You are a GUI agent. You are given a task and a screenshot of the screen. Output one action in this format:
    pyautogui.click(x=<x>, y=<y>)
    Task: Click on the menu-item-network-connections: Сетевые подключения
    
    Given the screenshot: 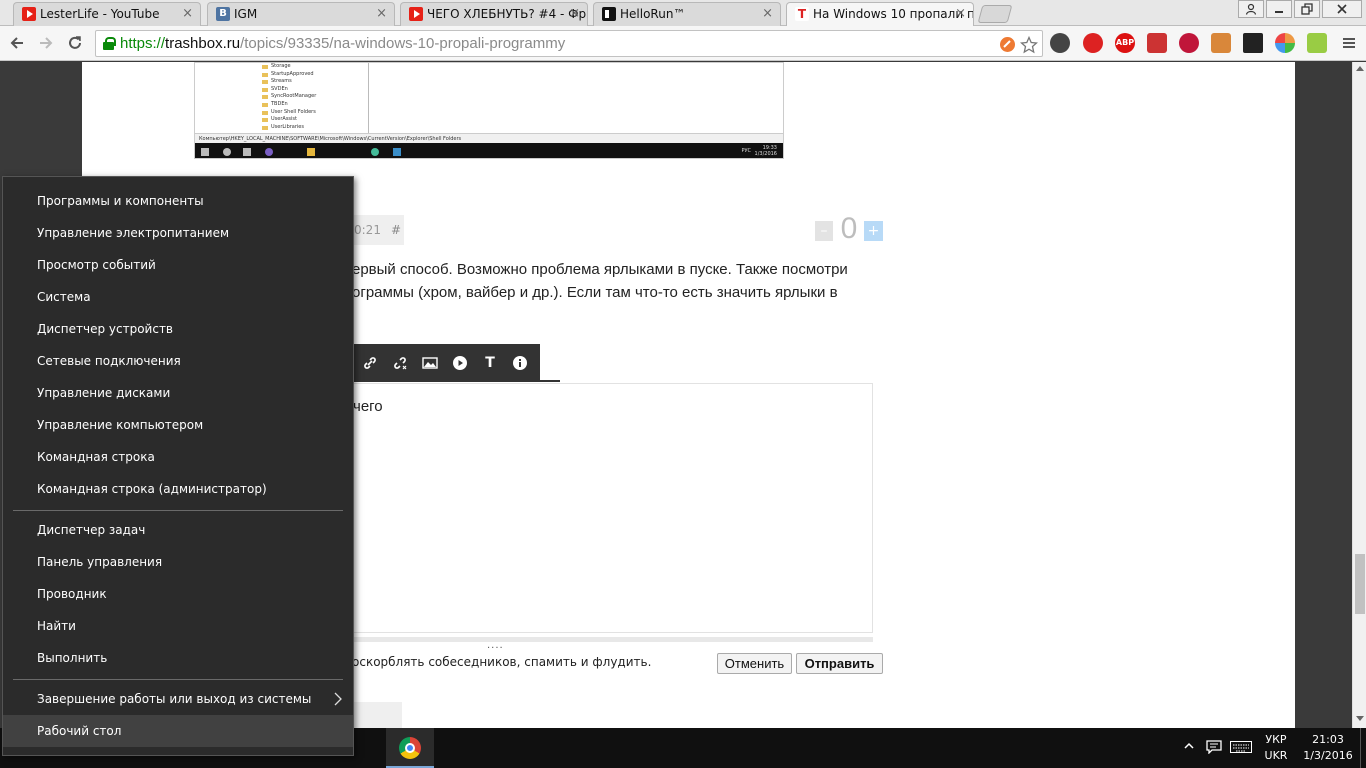 What is the action you would take?
    pyautogui.click(x=178, y=361)
    